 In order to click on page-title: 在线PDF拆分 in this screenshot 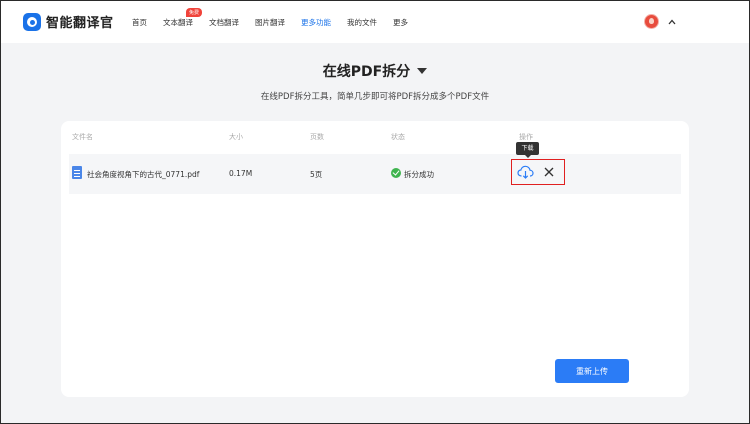, I will do `click(366, 72)`.